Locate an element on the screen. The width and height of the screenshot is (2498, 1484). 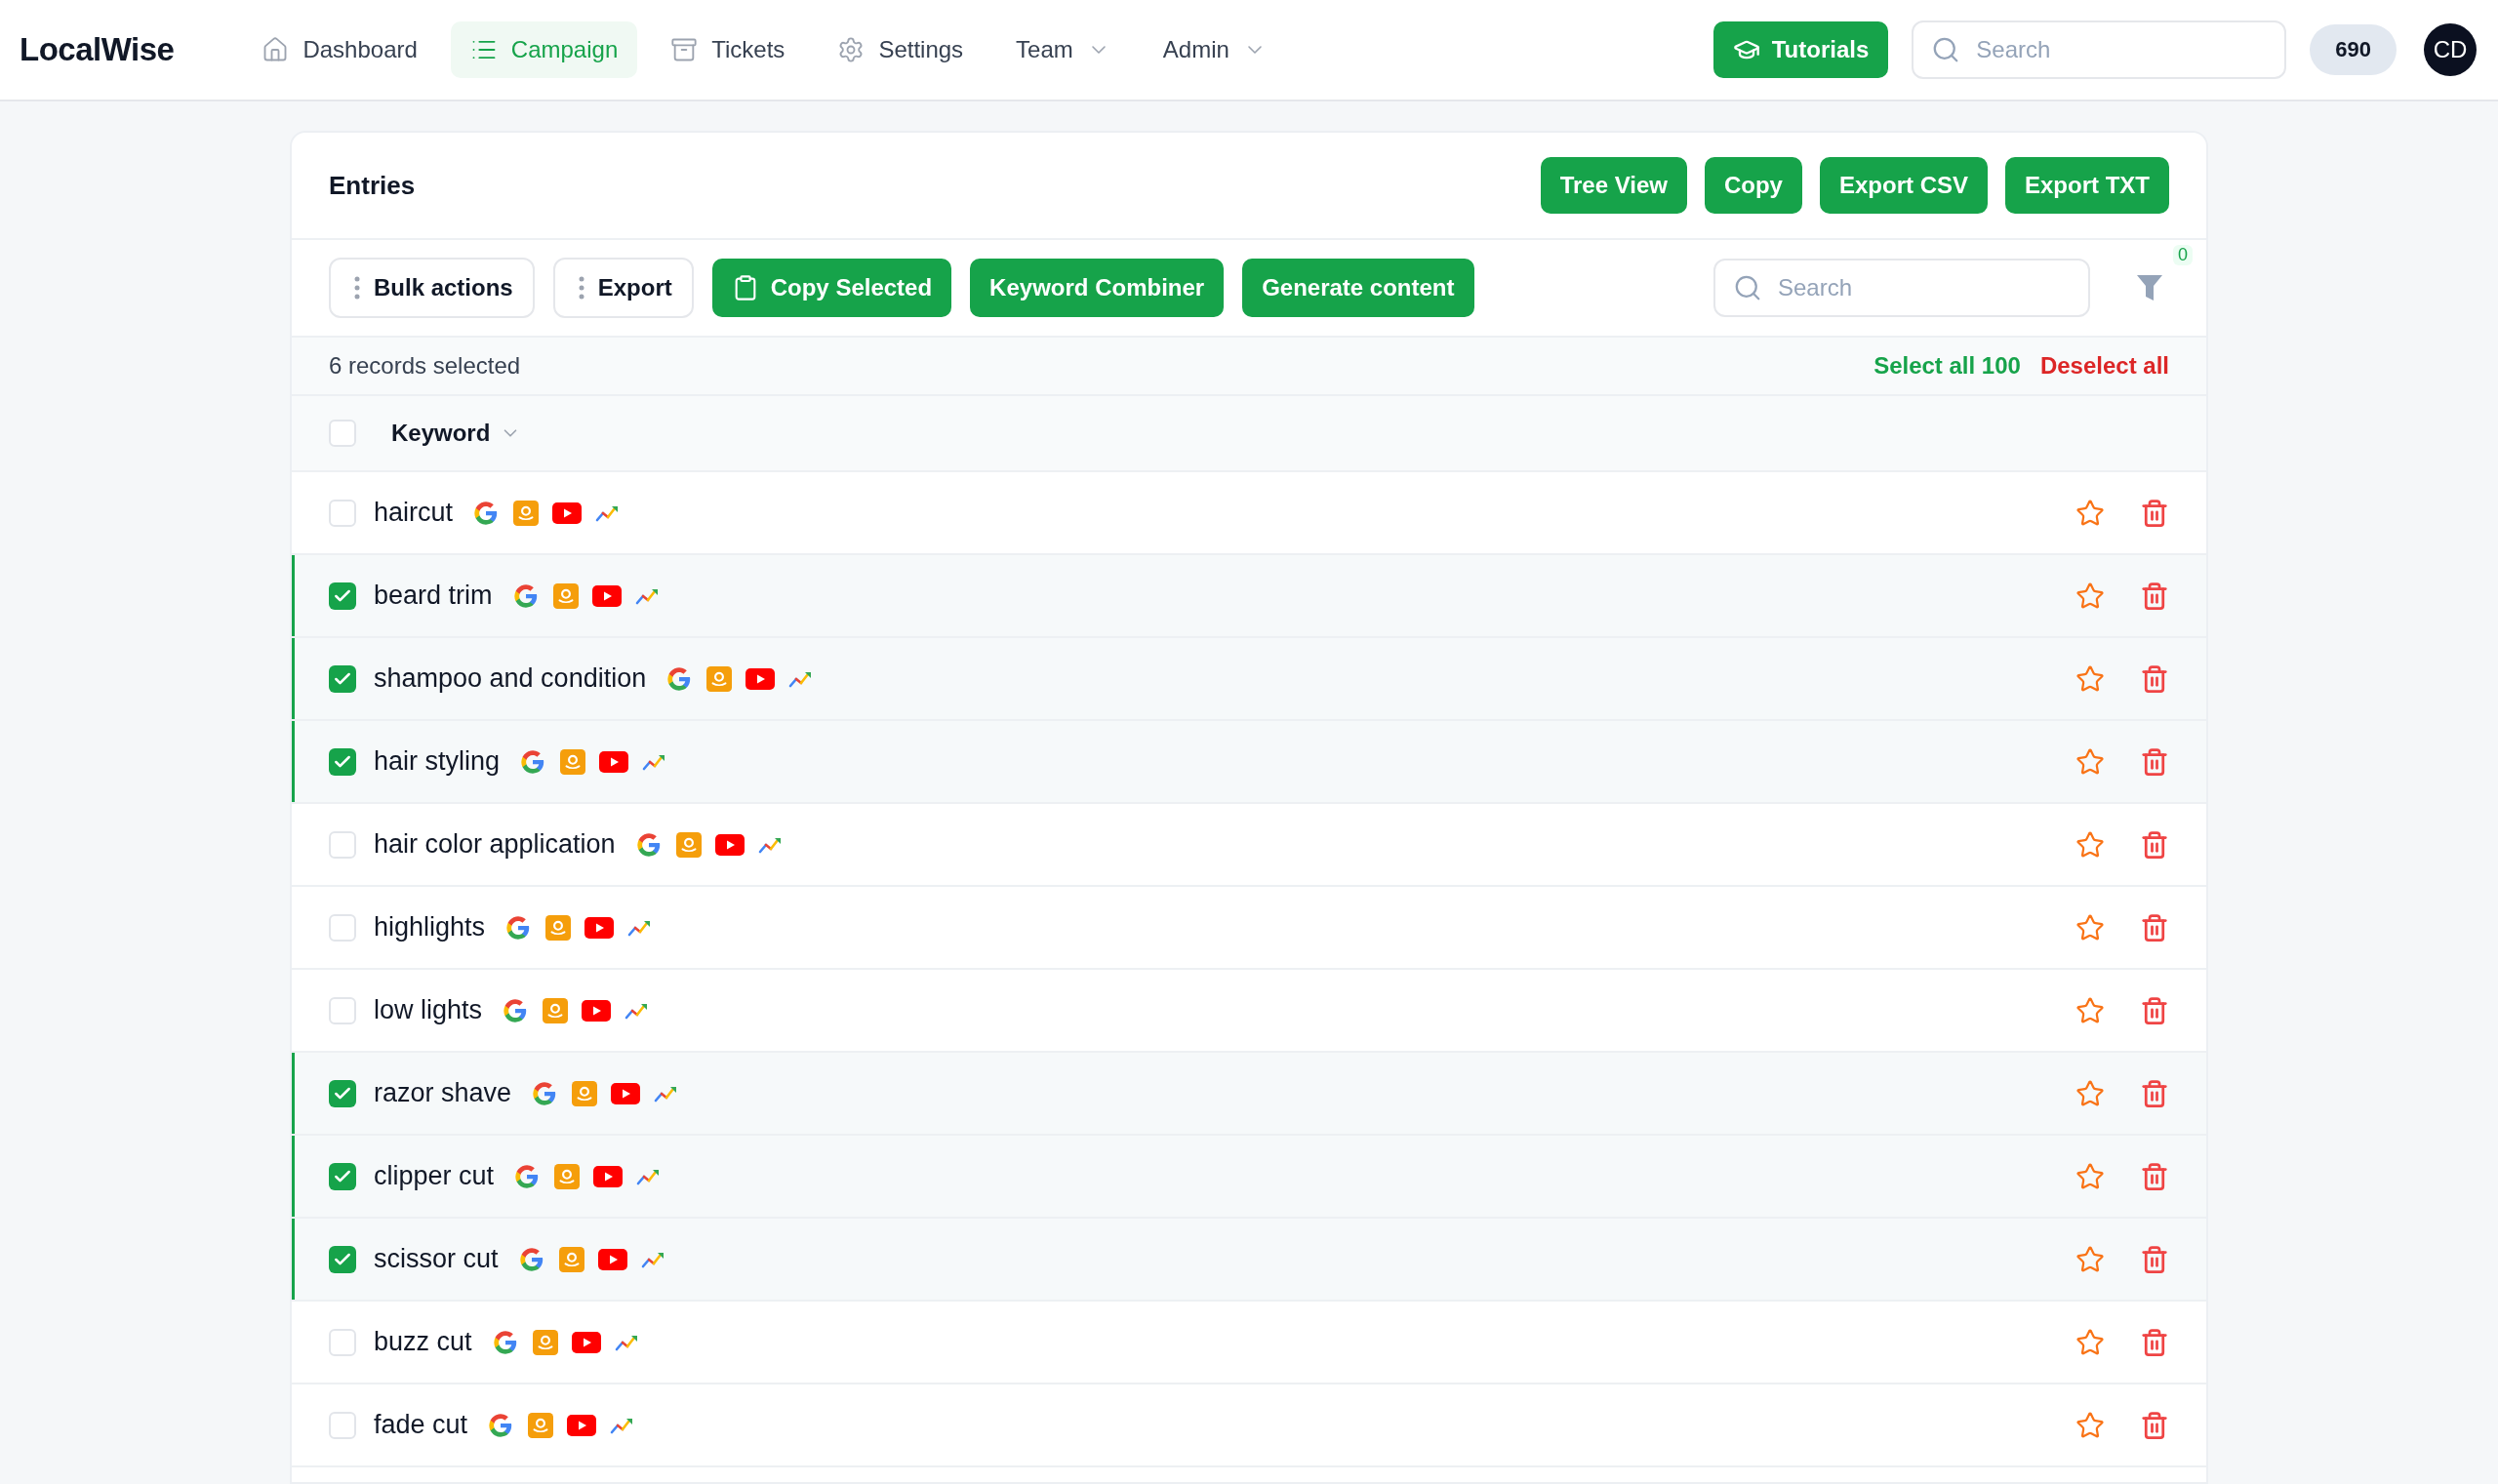
keyword-text: scissor cut is located at coordinates (436, 1259).